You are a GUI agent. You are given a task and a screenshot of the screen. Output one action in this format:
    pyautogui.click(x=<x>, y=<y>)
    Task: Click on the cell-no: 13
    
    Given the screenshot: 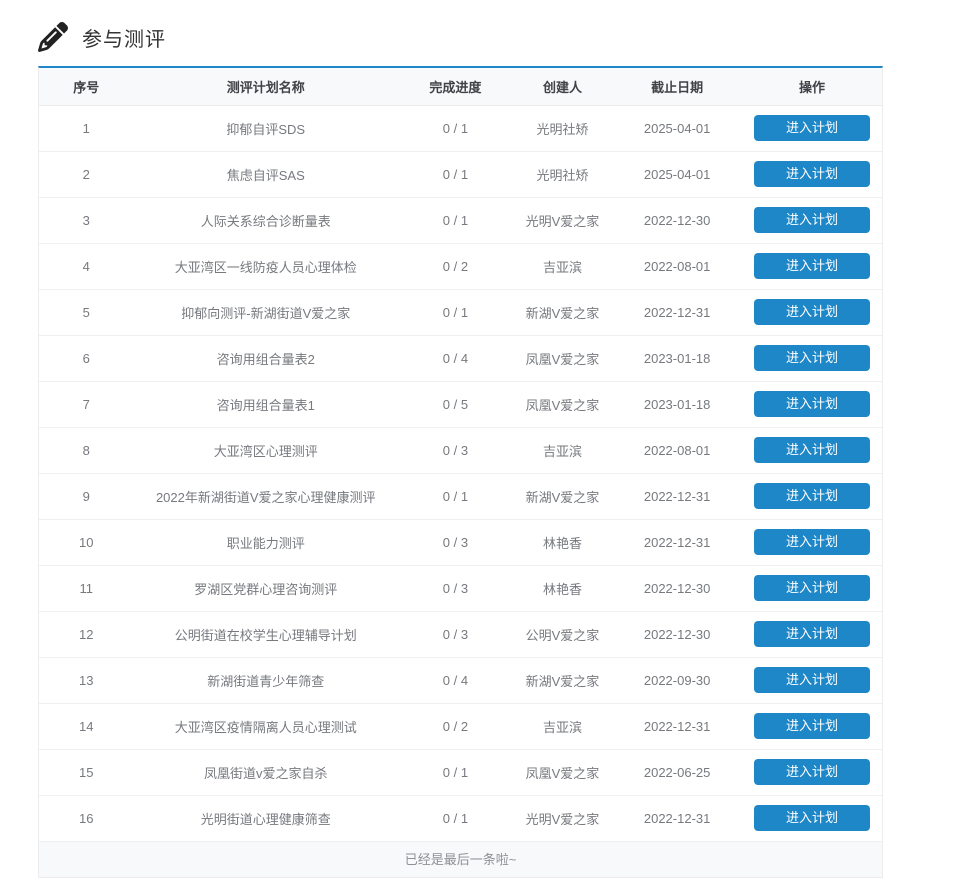 What is the action you would take?
    pyautogui.click(x=86, y=680)
    